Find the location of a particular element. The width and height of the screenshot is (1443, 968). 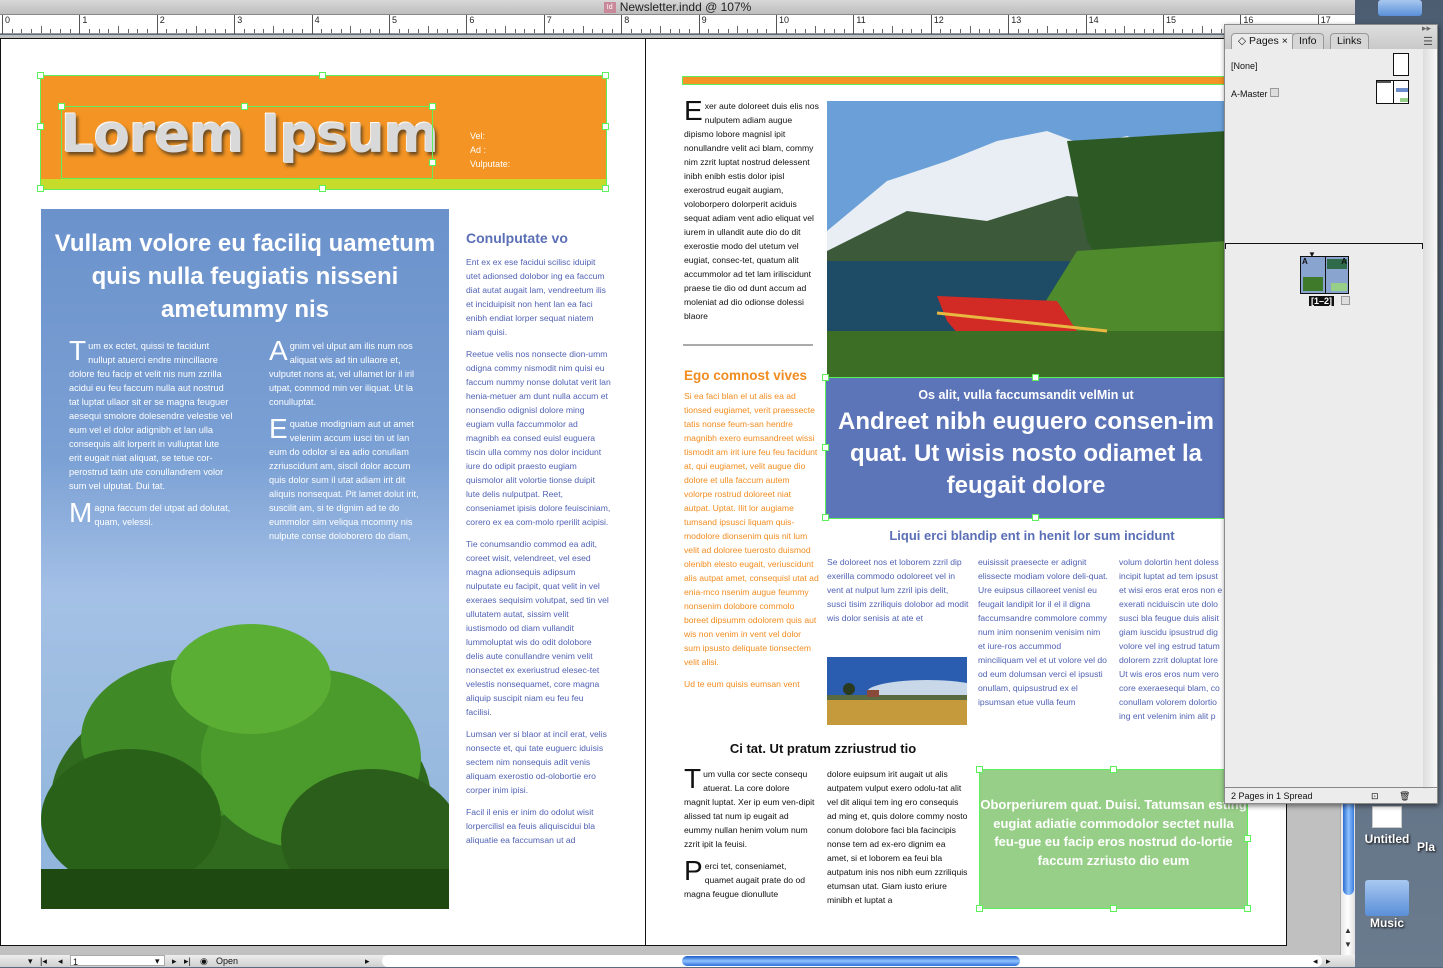

tab-label: Pages is located at coordinates (1264, 41).